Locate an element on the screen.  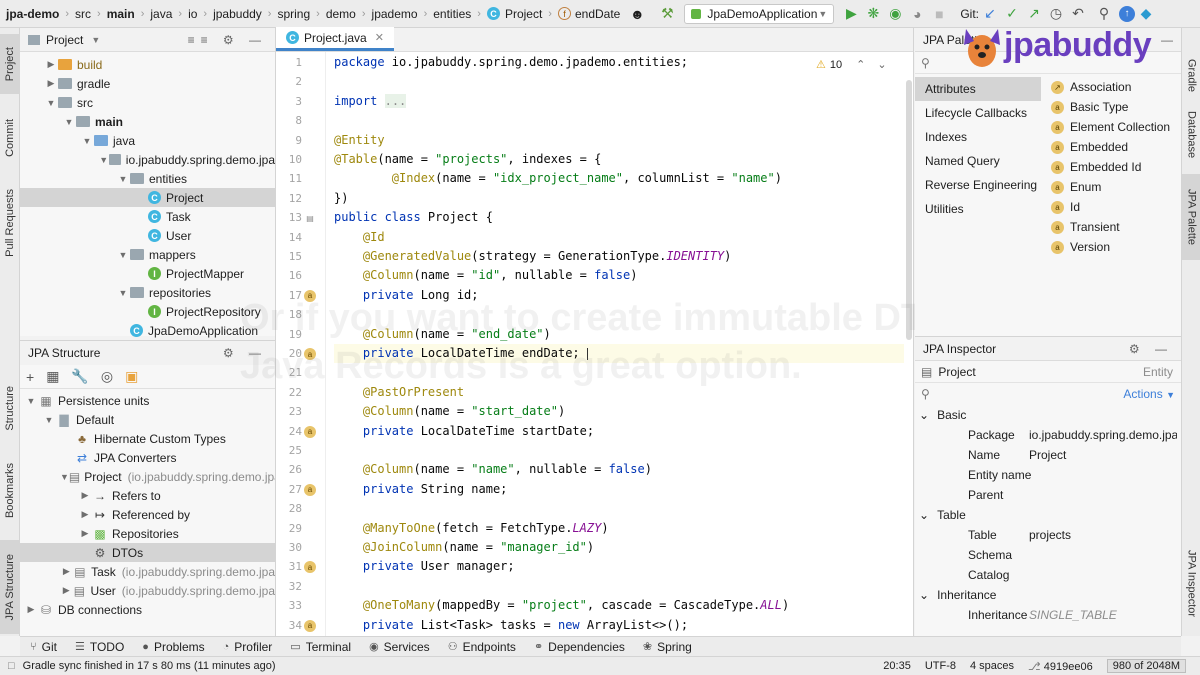
breadcrumb-item: entities is located at coordinates (452, 14).